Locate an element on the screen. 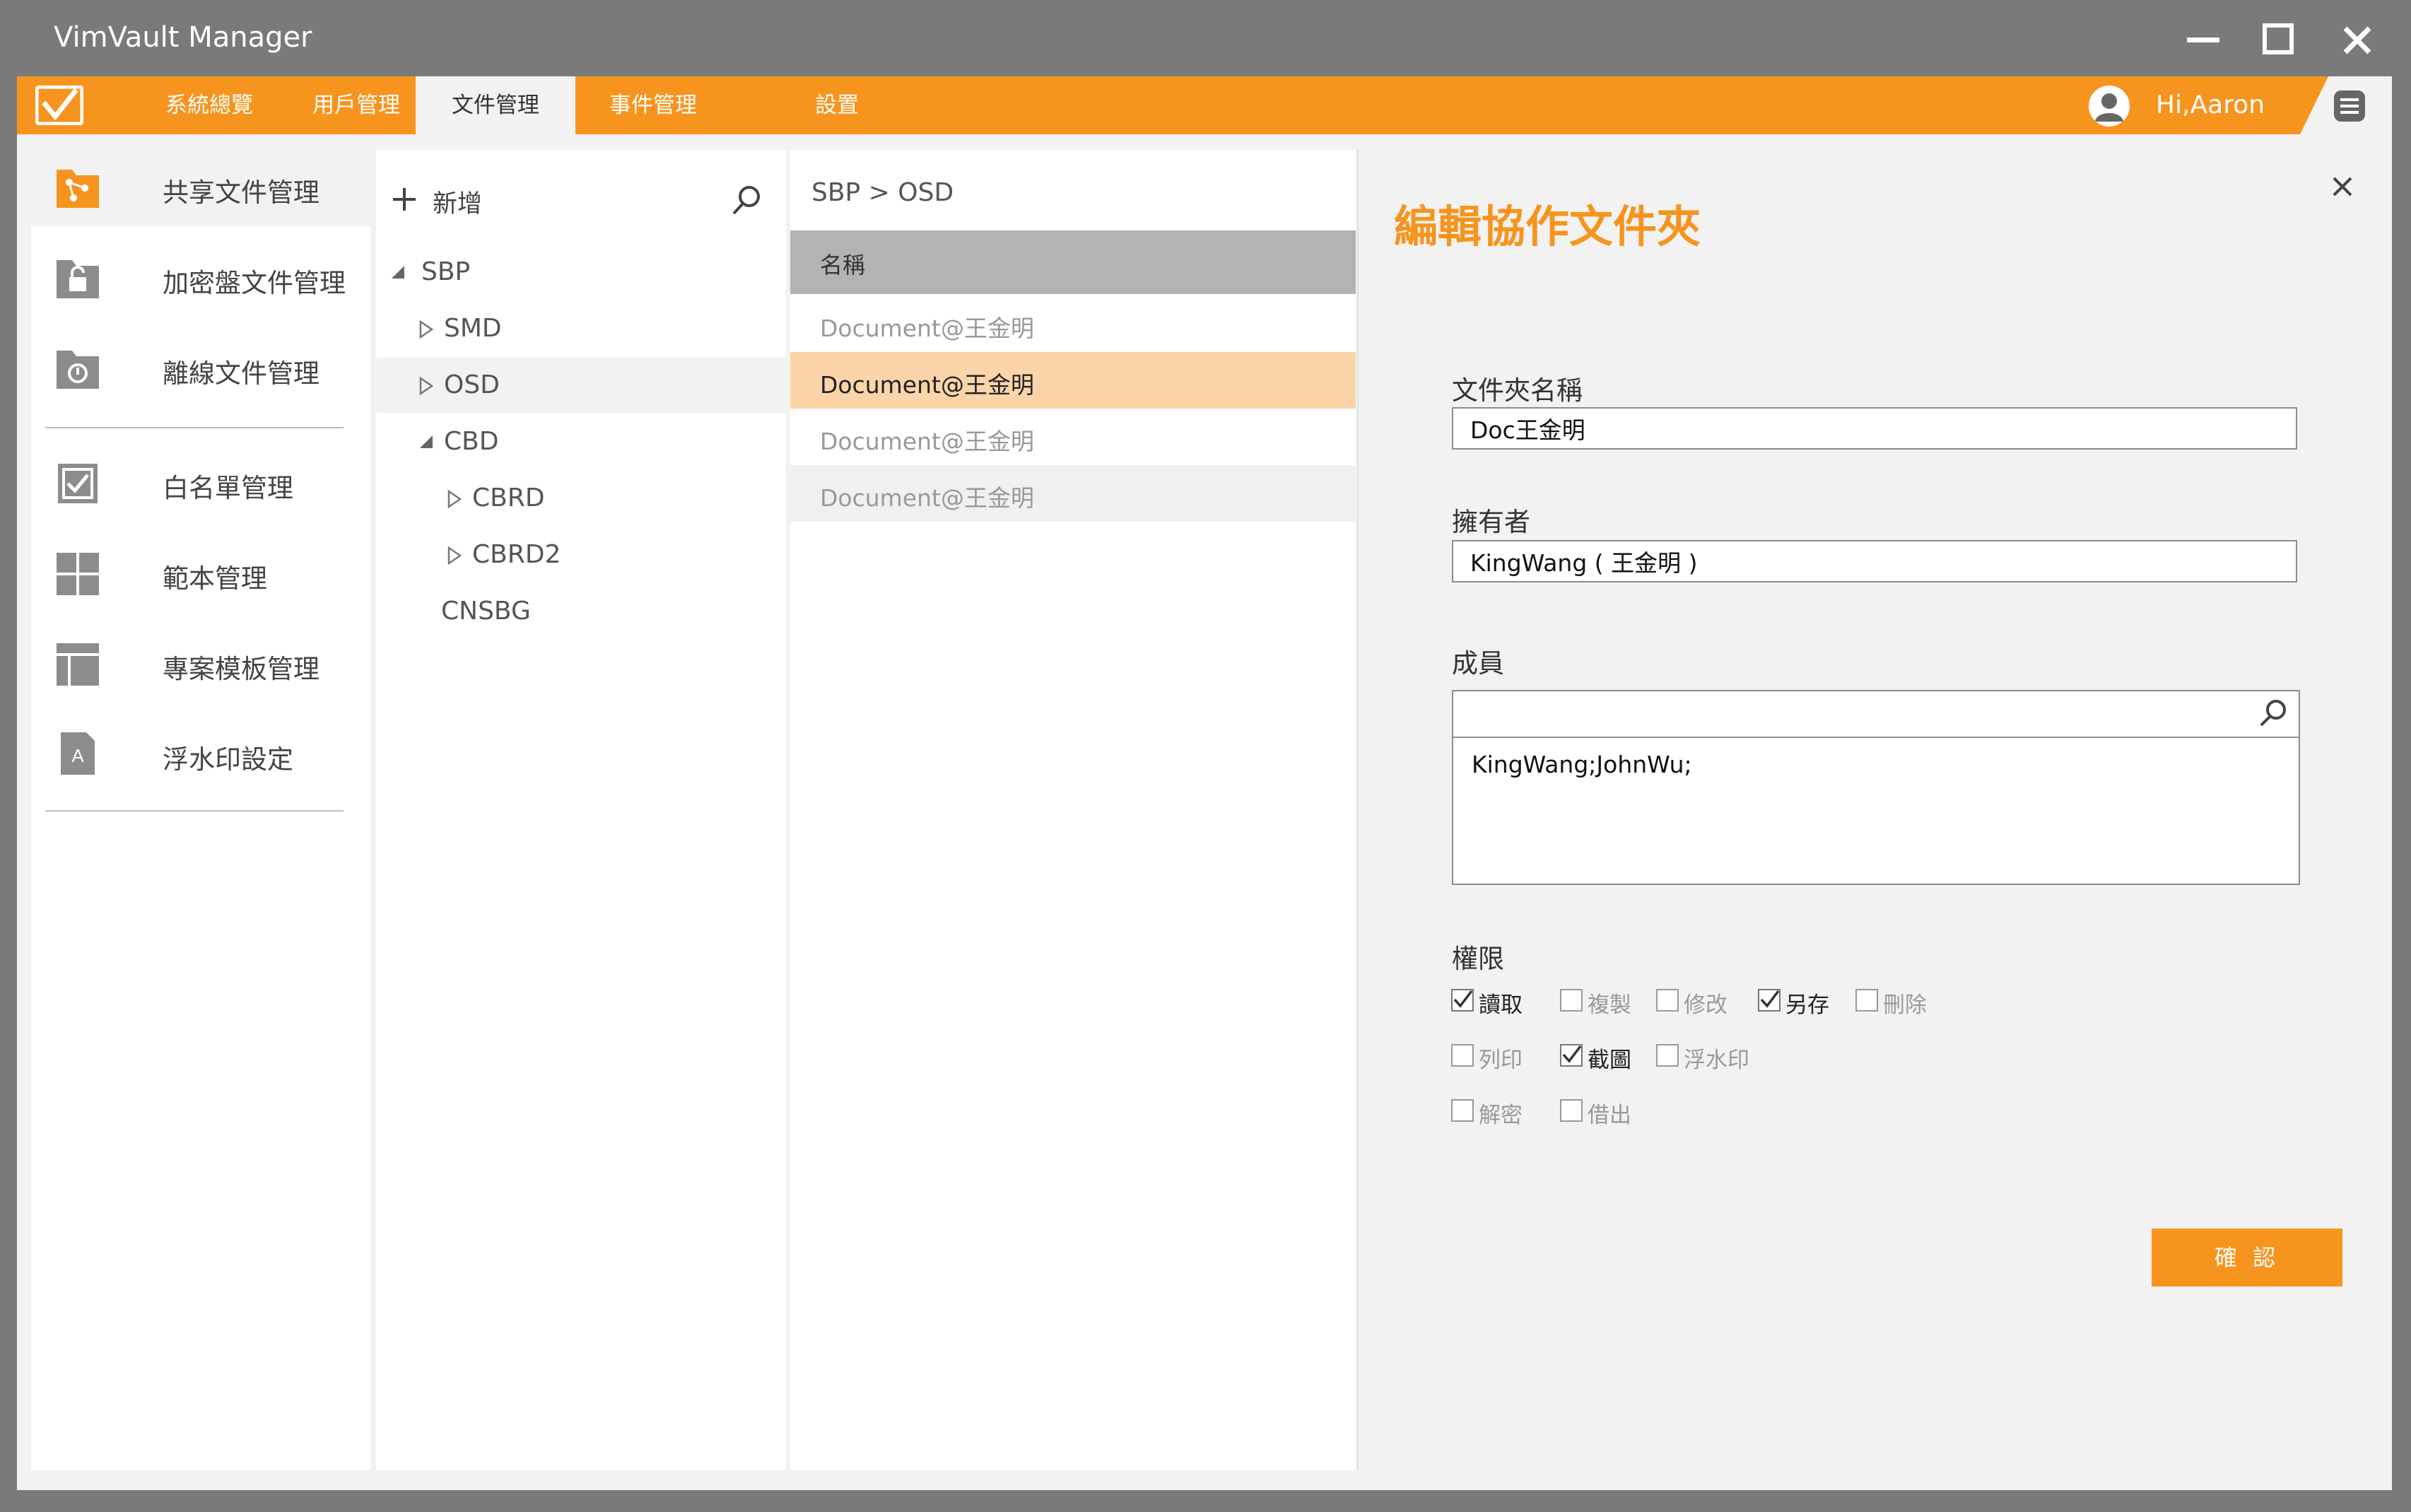 The height and width of the screenshot is (1512, 2411). nav-dashboard: 系統總覽 is located at coordinates (209, 105).